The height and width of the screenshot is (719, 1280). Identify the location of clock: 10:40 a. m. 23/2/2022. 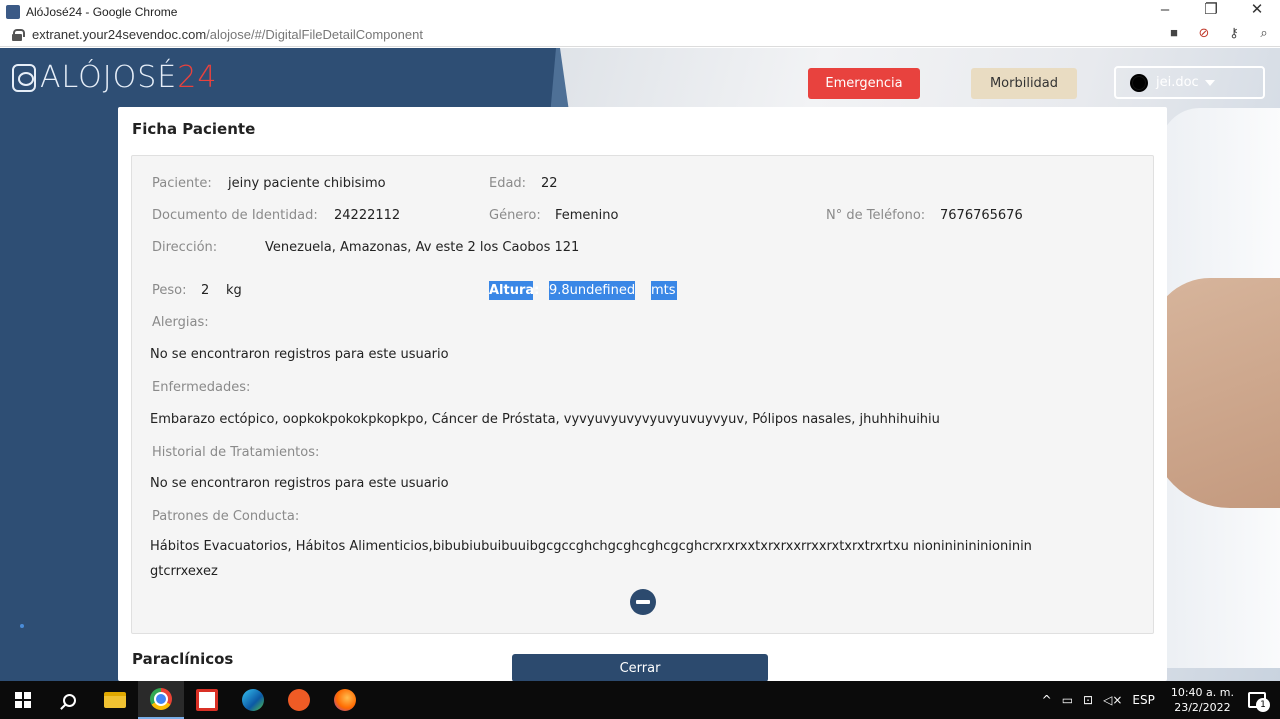
(1202, 700).